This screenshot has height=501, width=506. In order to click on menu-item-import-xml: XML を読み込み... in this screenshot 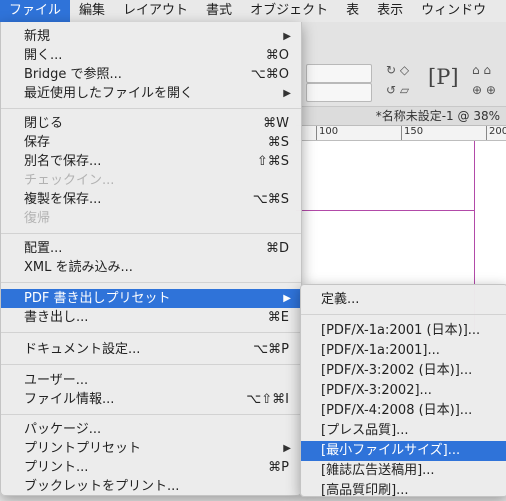, I will do `click(151, 267)`.